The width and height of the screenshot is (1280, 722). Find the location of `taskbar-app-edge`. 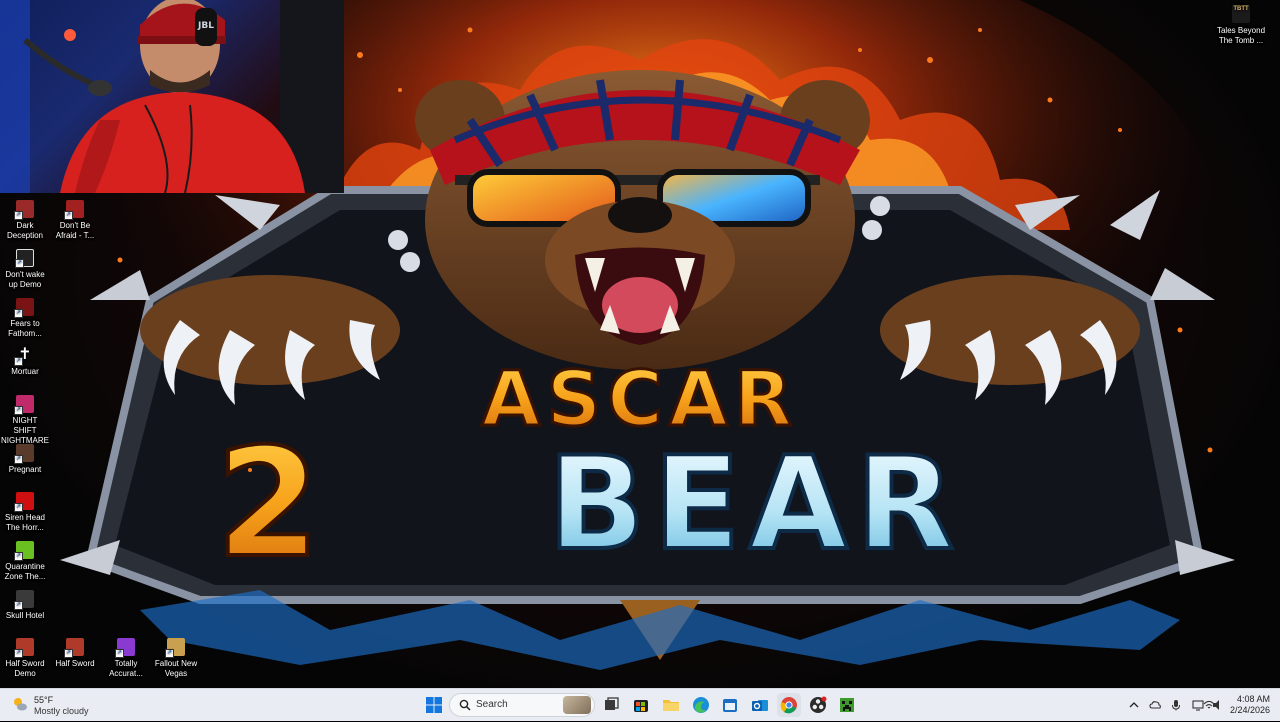

taskbar-app-edge is located at coordinates (701, 705).